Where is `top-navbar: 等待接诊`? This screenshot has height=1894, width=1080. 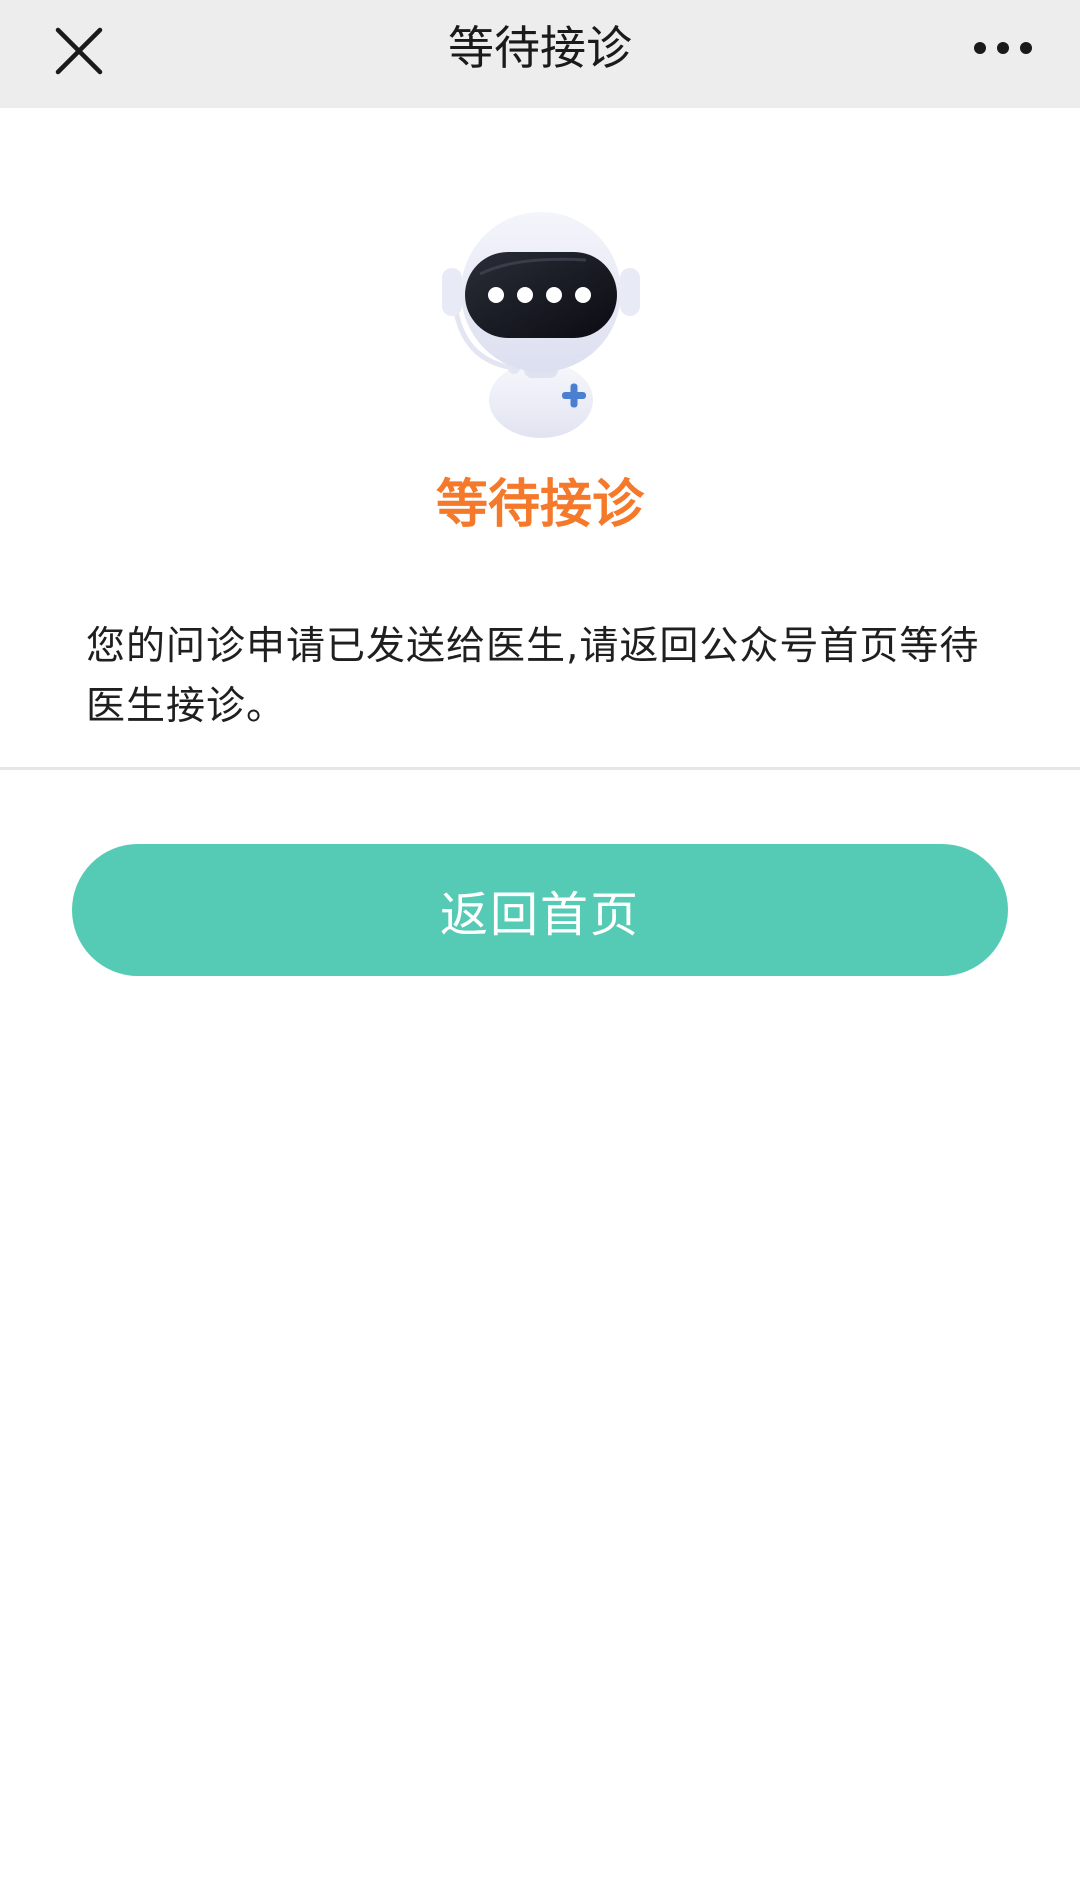
top-navbar: 等待接诊 is located at coordinates (540, 54).